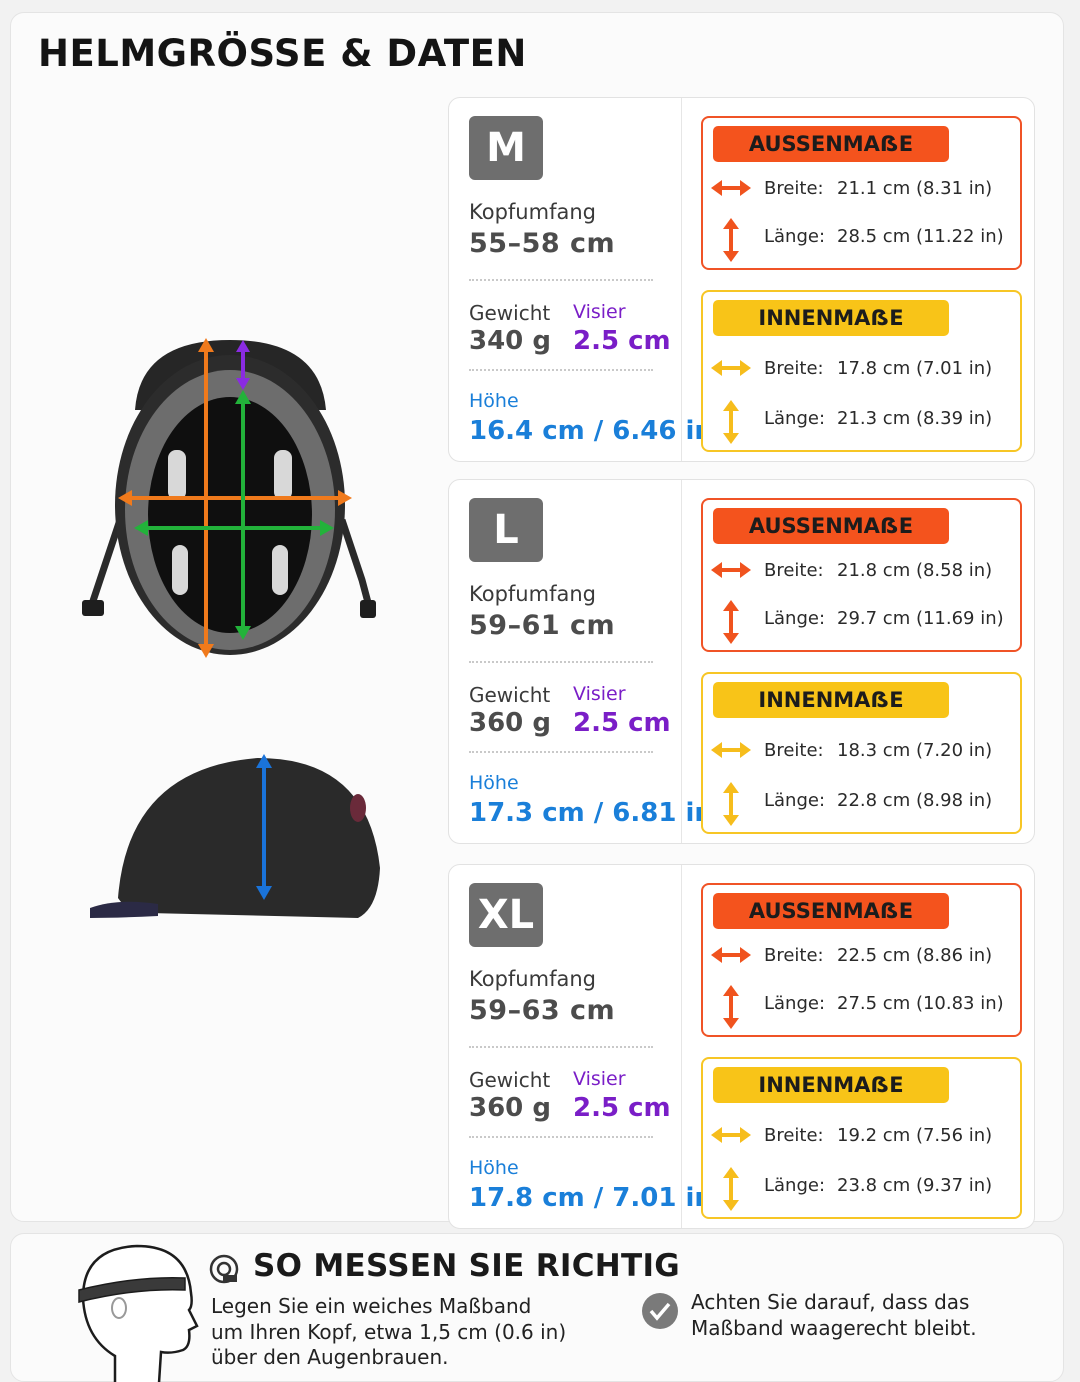 The height and width of the screenshot is (1382, 1080). What do you see at coordinates (915, 750) in the screenshot?
I see `breite-value: 18.3 cm (7.20 in)` at bounding box center [915, 750].